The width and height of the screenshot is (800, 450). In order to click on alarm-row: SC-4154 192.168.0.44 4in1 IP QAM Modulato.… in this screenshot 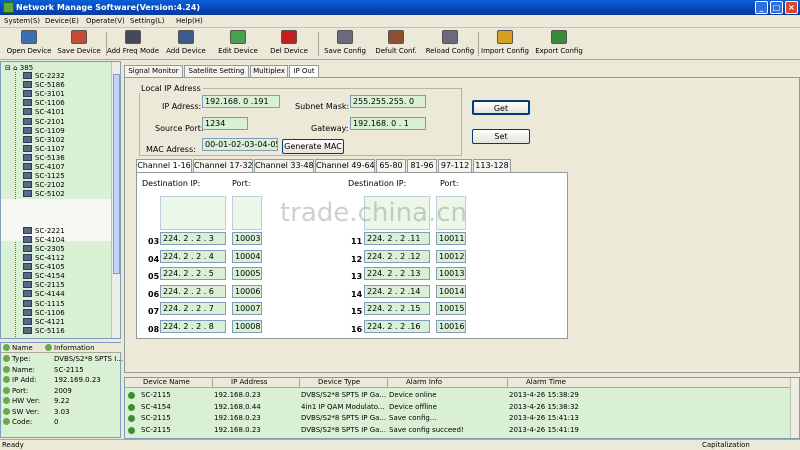, I will do `click(458, 407)`.